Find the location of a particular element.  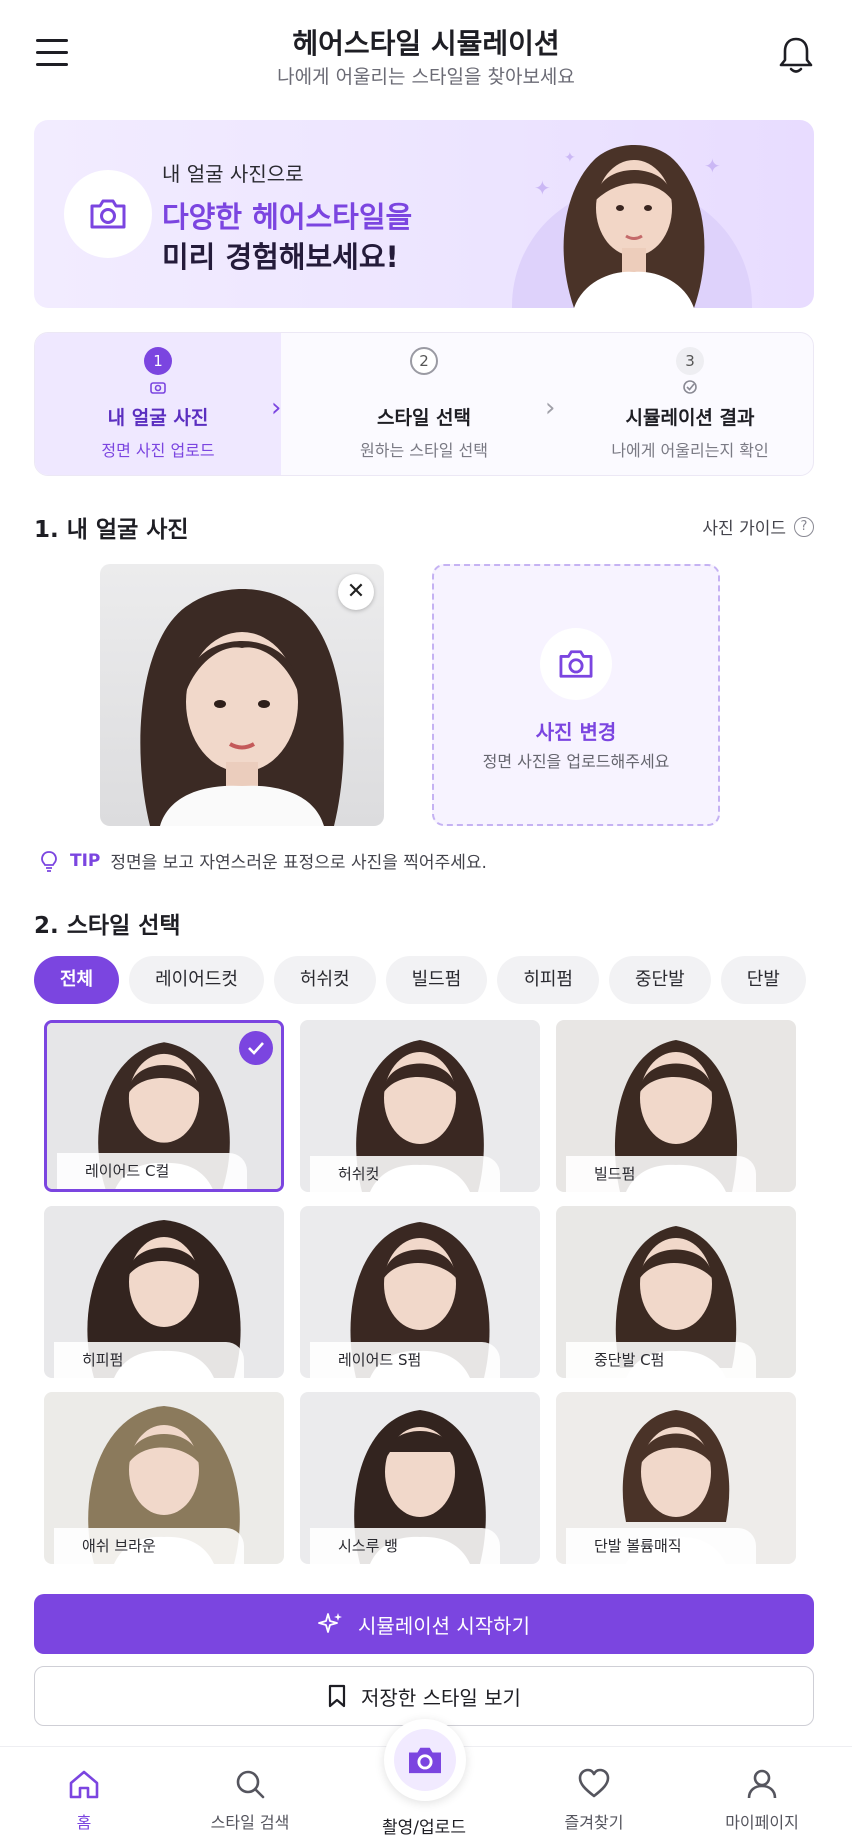

step-label: 시뮬레이션 결과 is located at coordinates (690, 418).